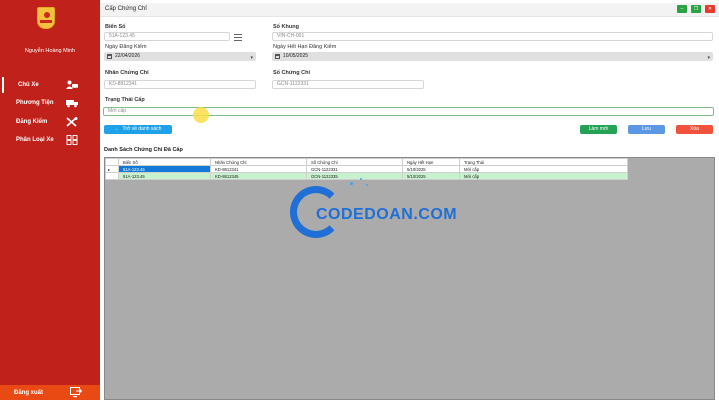 The image size is (719, 400). Describe the element at coordinates (126, 9) in the screenshot. I see `window-title: Cấp Chứng Chỉ` at that location.